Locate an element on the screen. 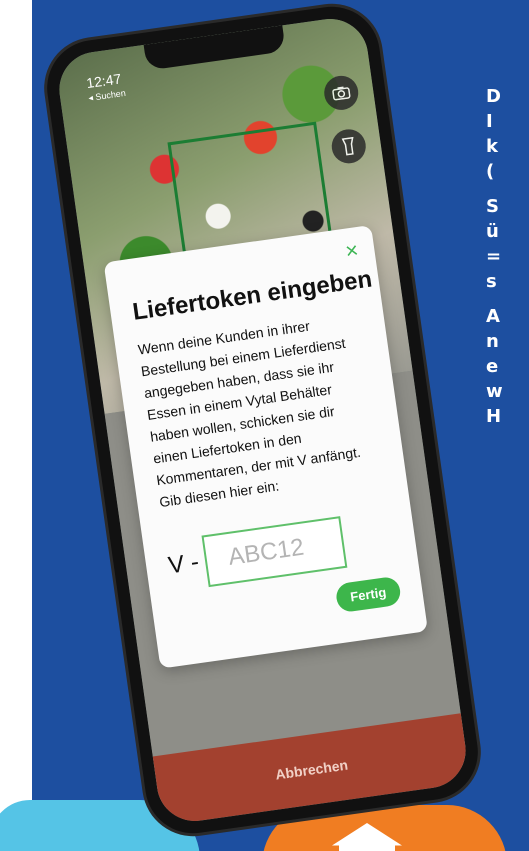 The height and width of the screenshot is (851, 529). close-icon: × is located at coordinates (352, 251).